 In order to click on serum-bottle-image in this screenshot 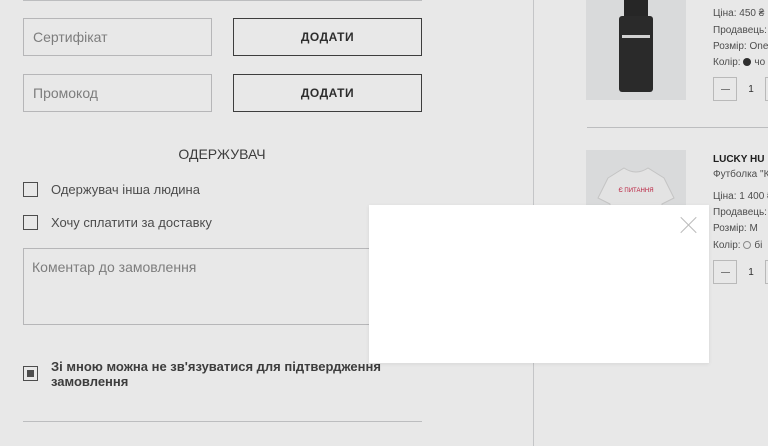, I will do `click(636, 46)`.